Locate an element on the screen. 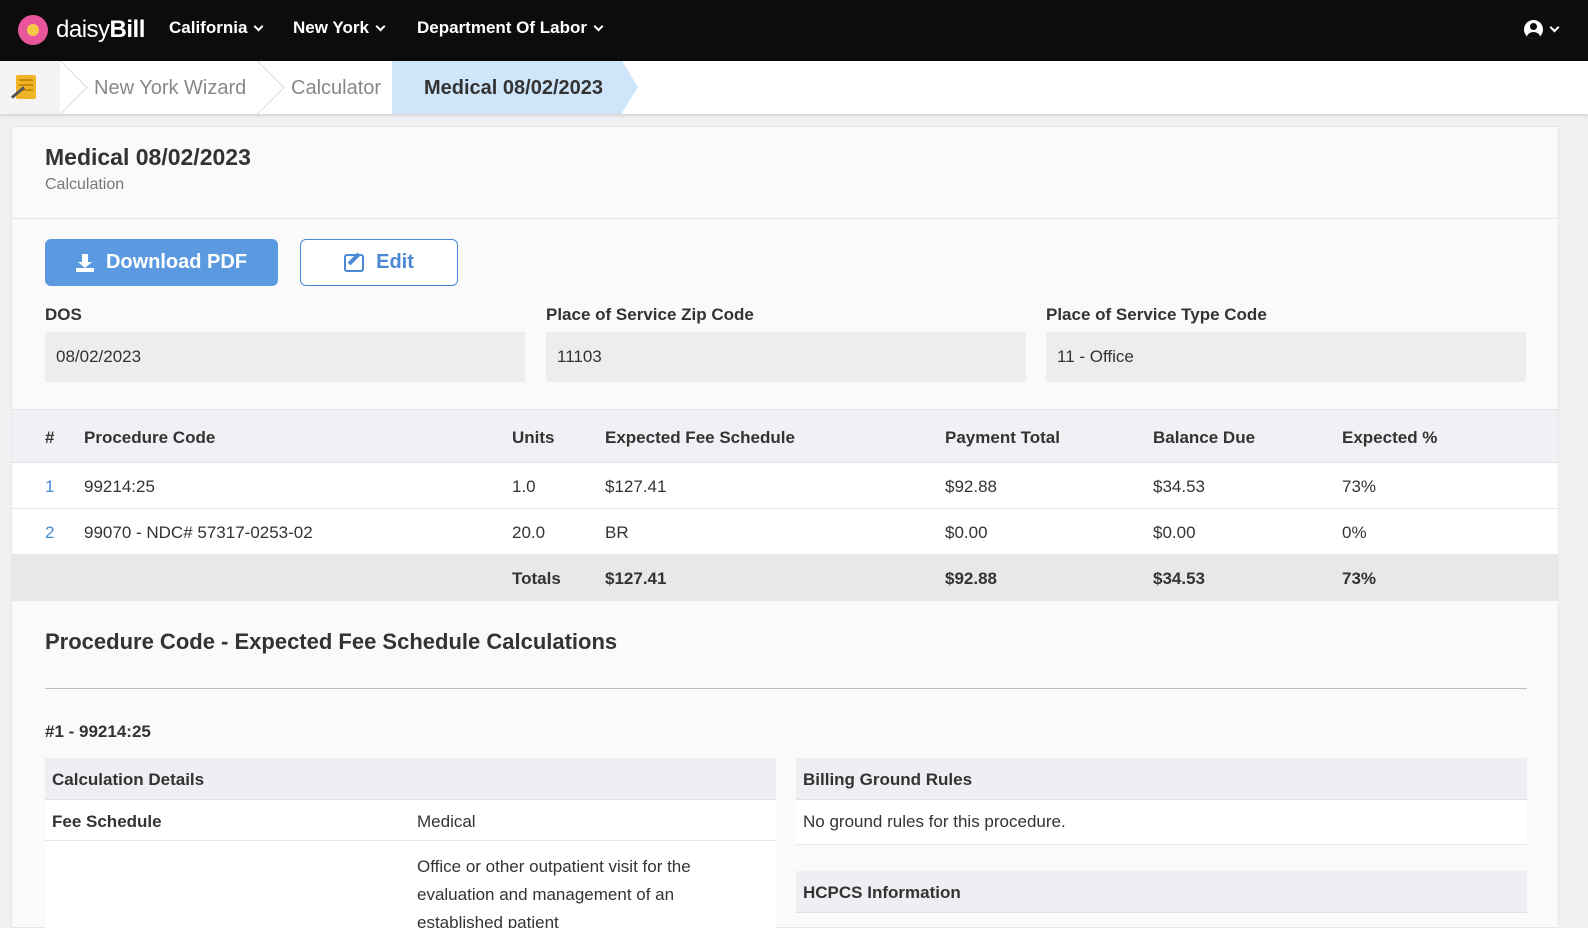 This screenshot has width=1588, height=928. col-number: # is located at coordinates (50, 437).